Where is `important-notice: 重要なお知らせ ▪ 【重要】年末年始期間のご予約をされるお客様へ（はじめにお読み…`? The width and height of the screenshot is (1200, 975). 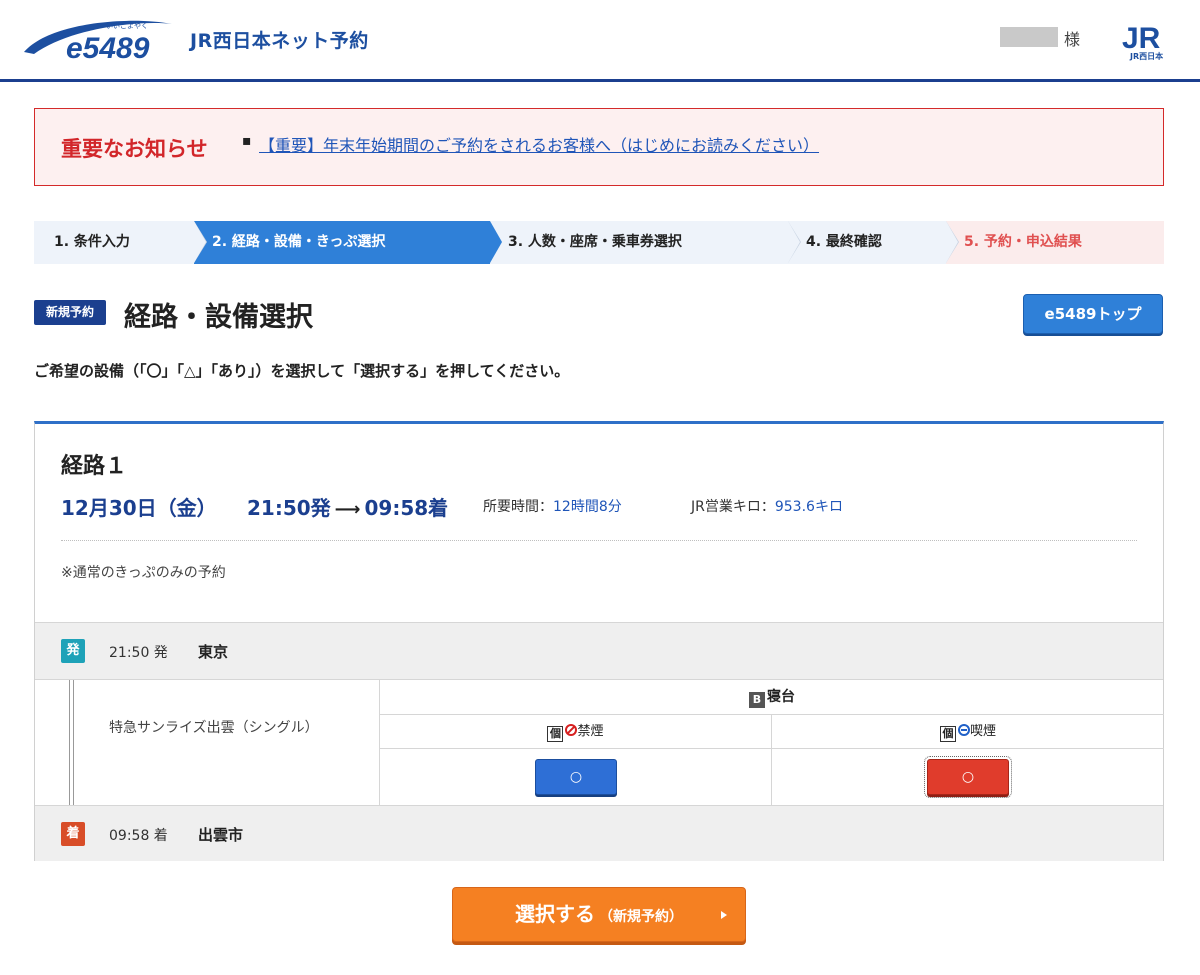 important-notice: 重要なお知らせ ▪ 【重要】年末年始期間のご予約をされるお客様へ（はじめにお読み… is located at coordinates (599, 147).